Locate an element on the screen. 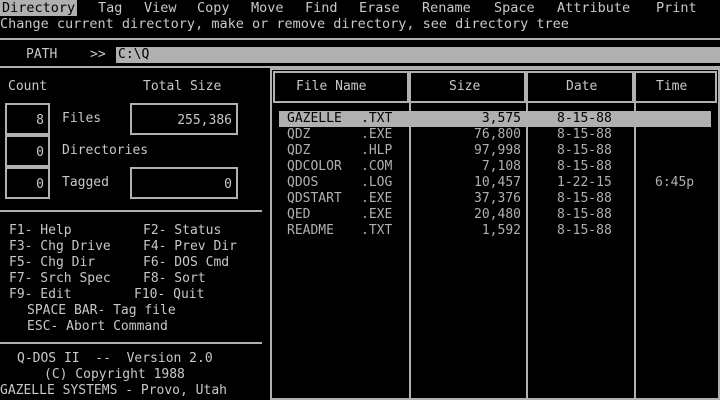 This screenshot has width=720, height=400. path-label: PATH is located at coordinates (42, 54).